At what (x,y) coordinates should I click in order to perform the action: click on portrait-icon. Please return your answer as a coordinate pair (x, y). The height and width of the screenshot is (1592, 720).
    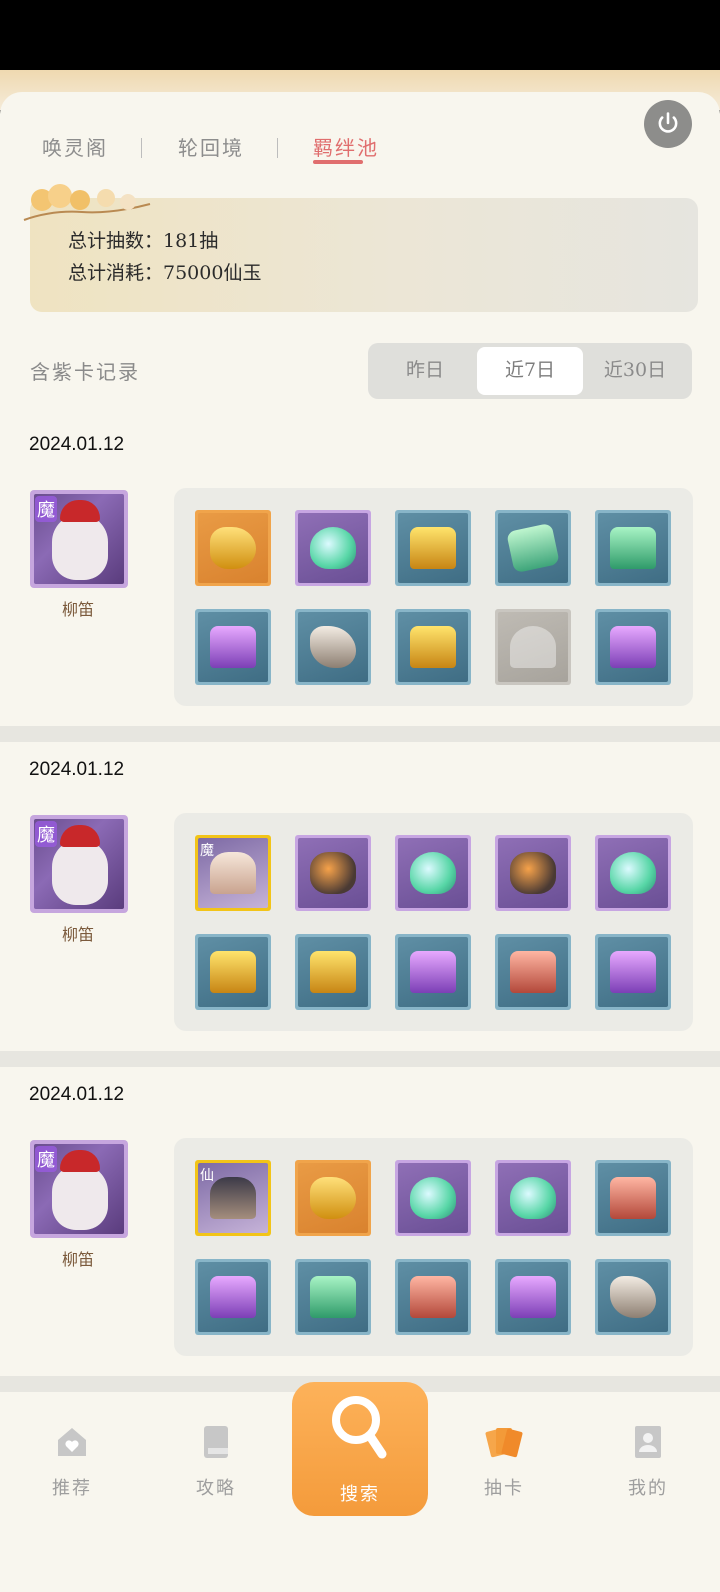
    Looking at the image, I should click on (233, 873).